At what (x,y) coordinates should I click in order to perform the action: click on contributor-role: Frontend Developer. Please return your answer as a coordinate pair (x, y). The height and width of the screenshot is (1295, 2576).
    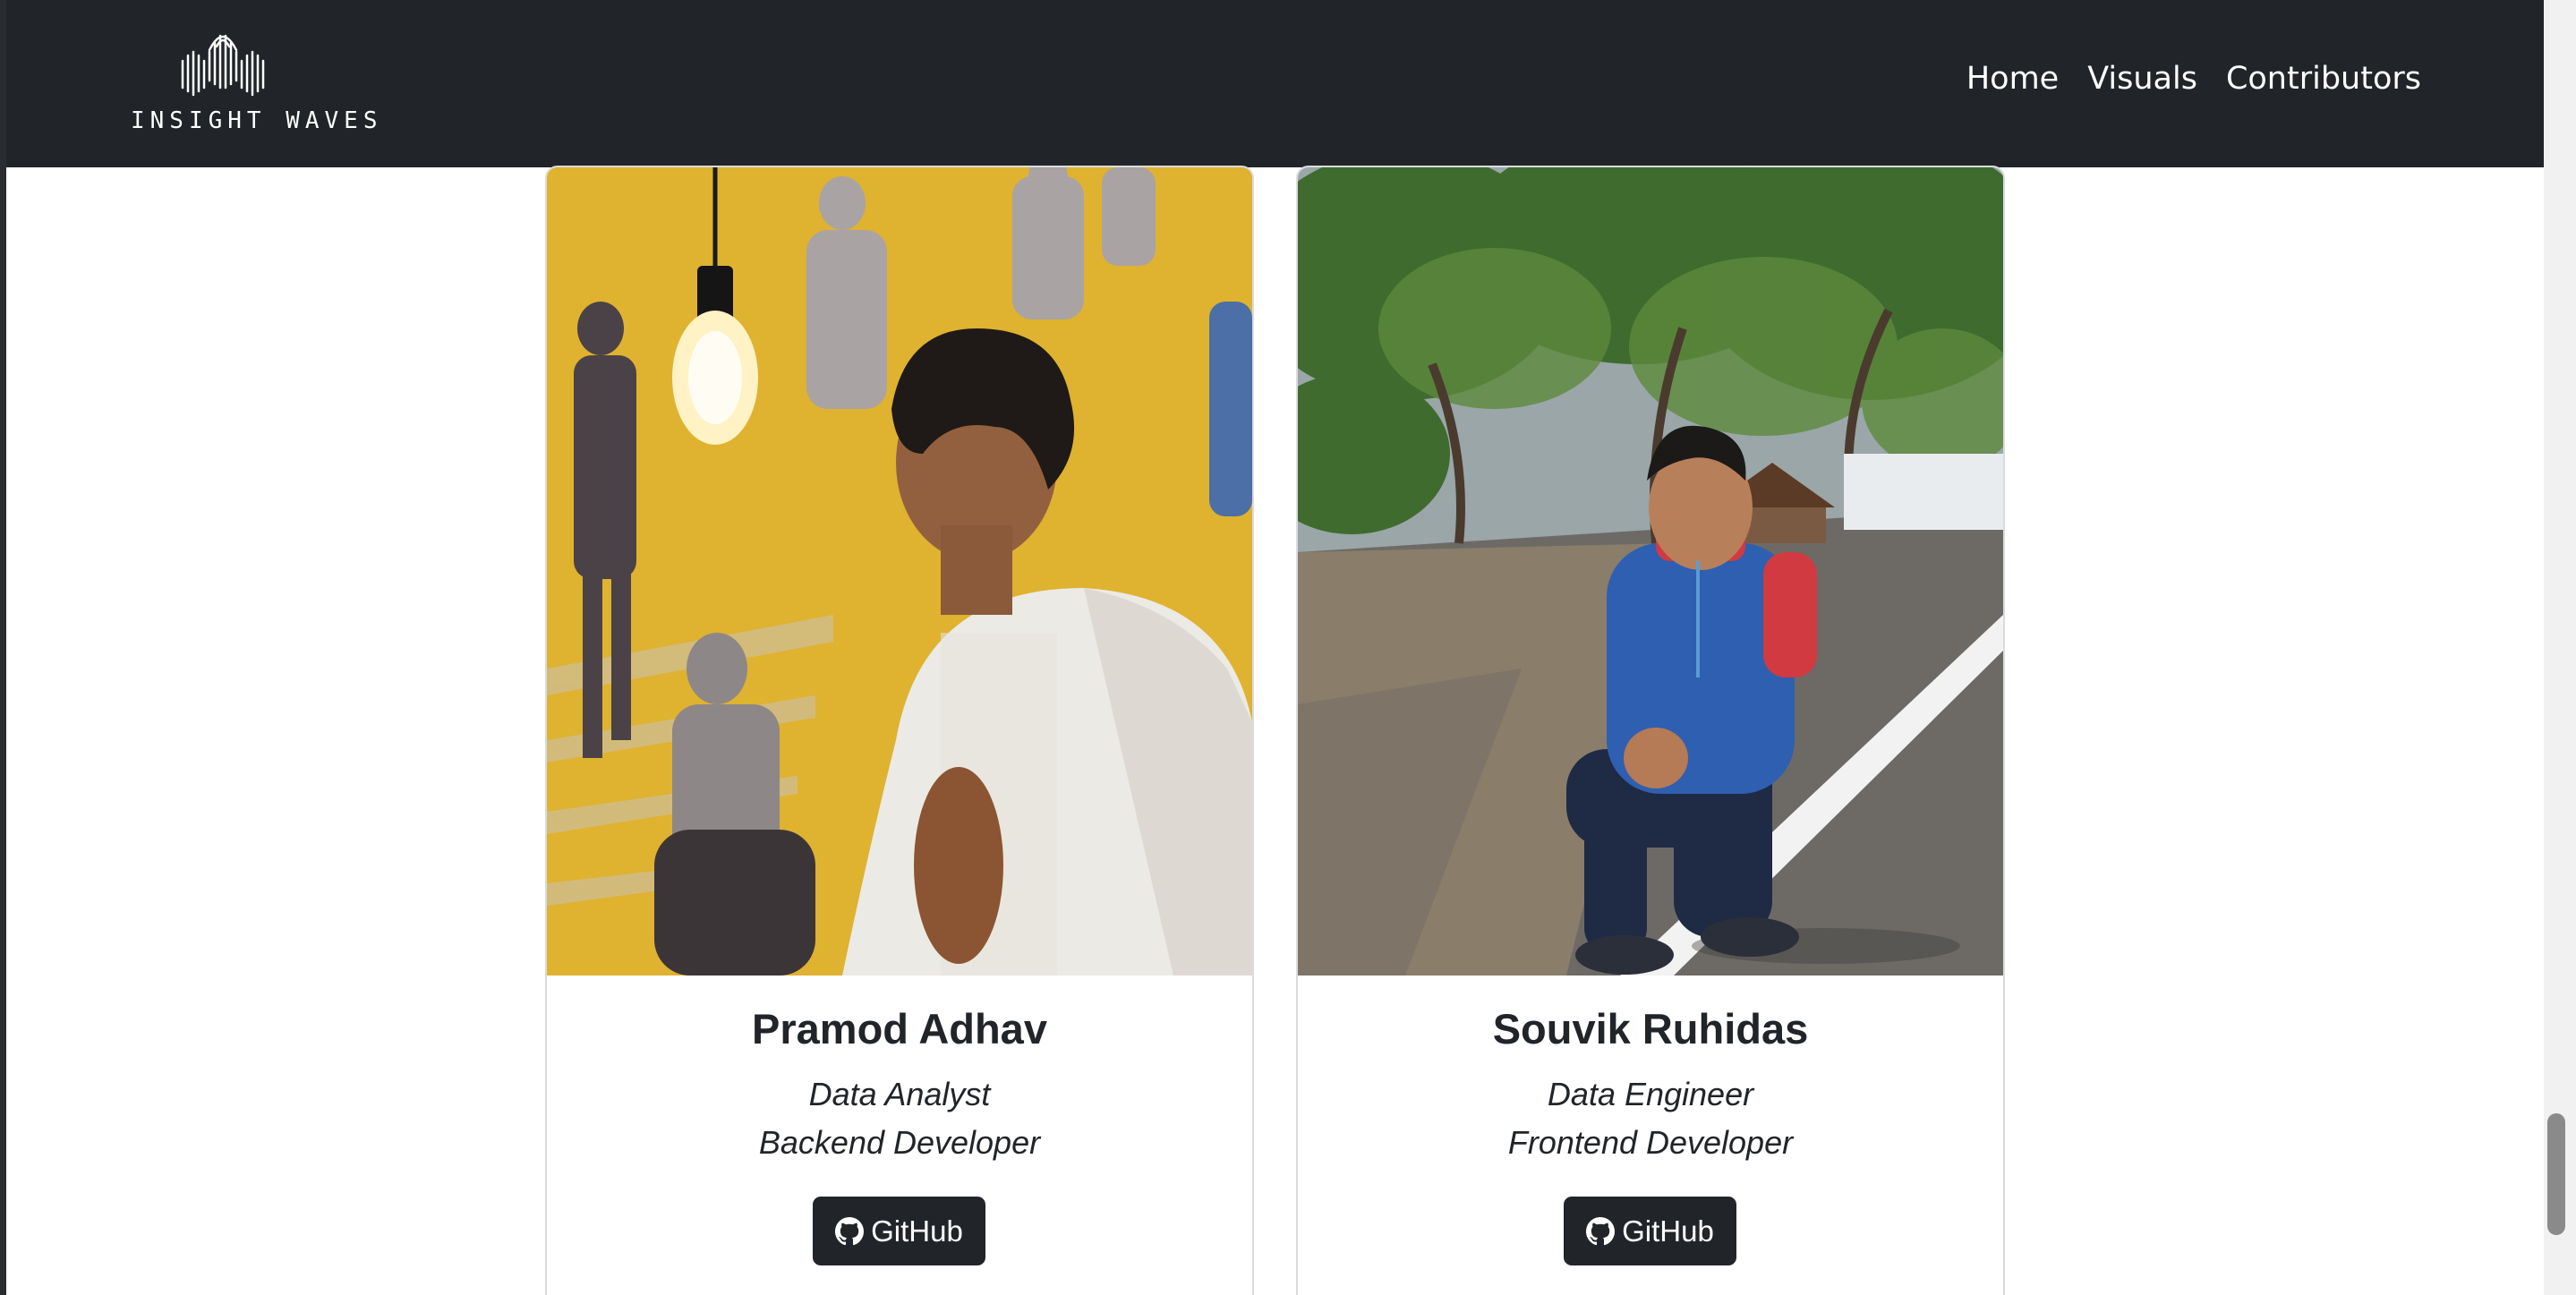
    Looking at the image, I should click on (1650, 1142).